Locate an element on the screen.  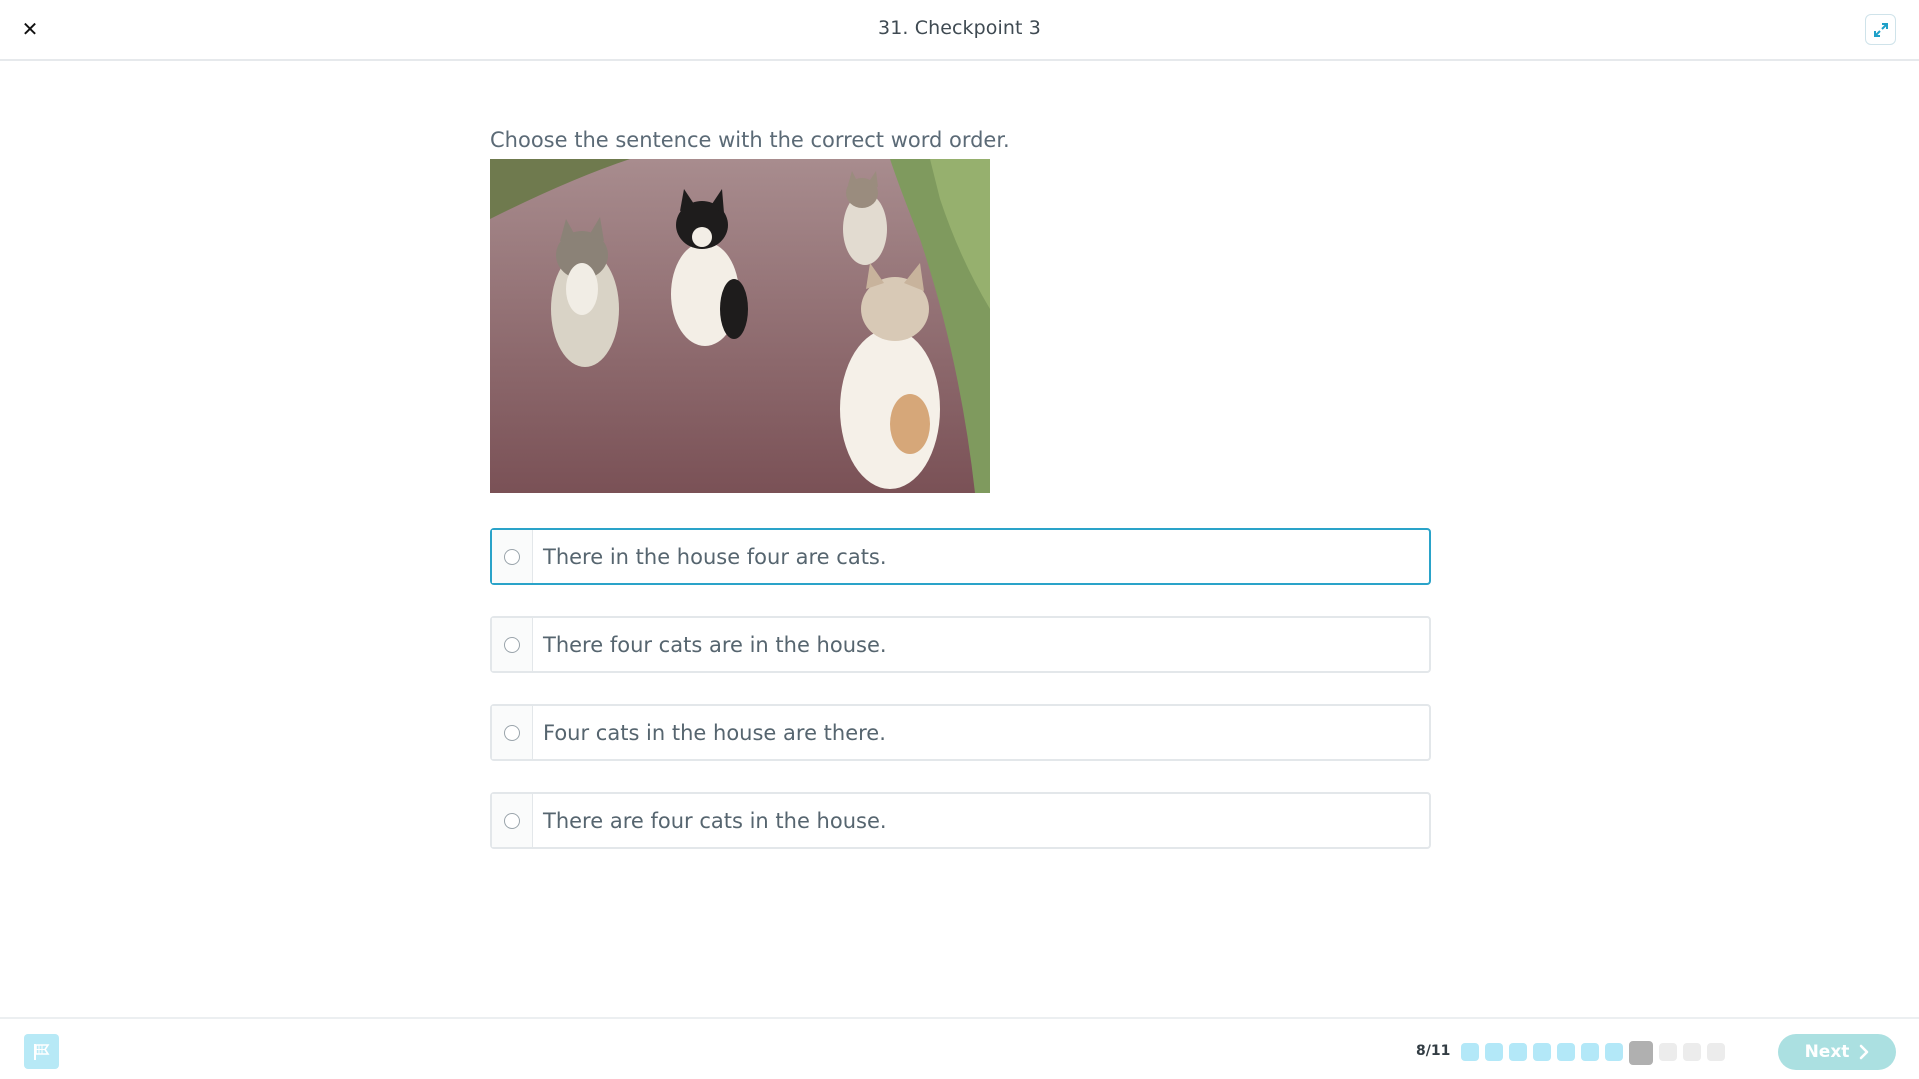
flag-button is located at coordinates (41, 1051).